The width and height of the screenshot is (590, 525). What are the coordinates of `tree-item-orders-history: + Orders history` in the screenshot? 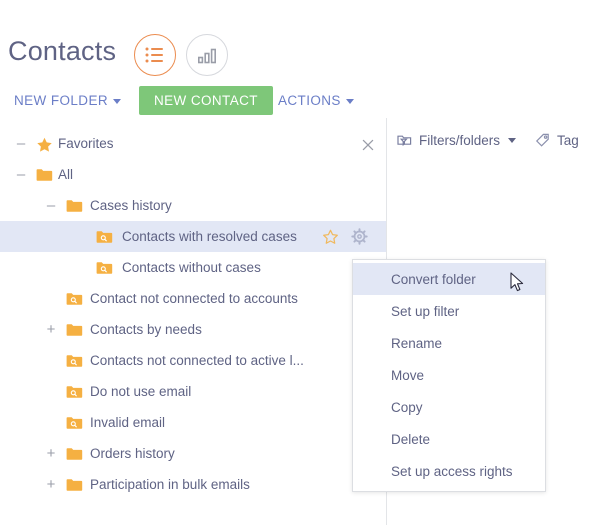 It's located at (193, 453).